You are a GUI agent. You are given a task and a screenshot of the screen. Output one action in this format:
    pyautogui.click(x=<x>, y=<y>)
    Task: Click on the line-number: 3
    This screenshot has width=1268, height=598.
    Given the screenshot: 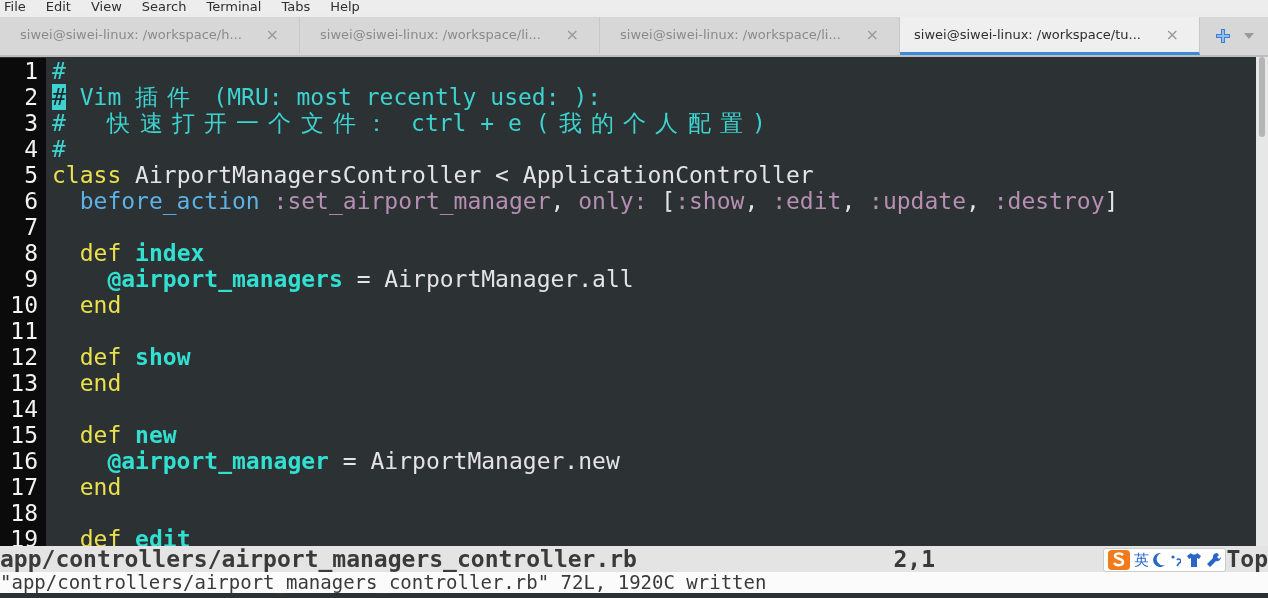 What is the action you would take?
    pyautogui.click(x=23, y=123)
    